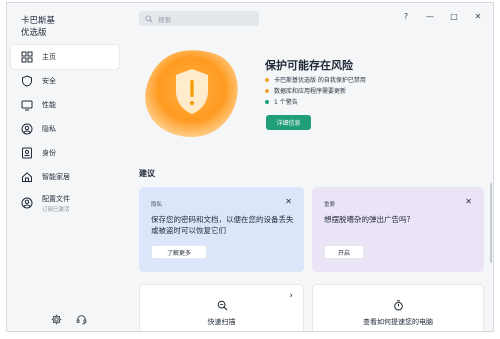  Describe the element at coordinates (49, 105) in the screenshot. I see `sidebar-item-label: 性能` at that location.